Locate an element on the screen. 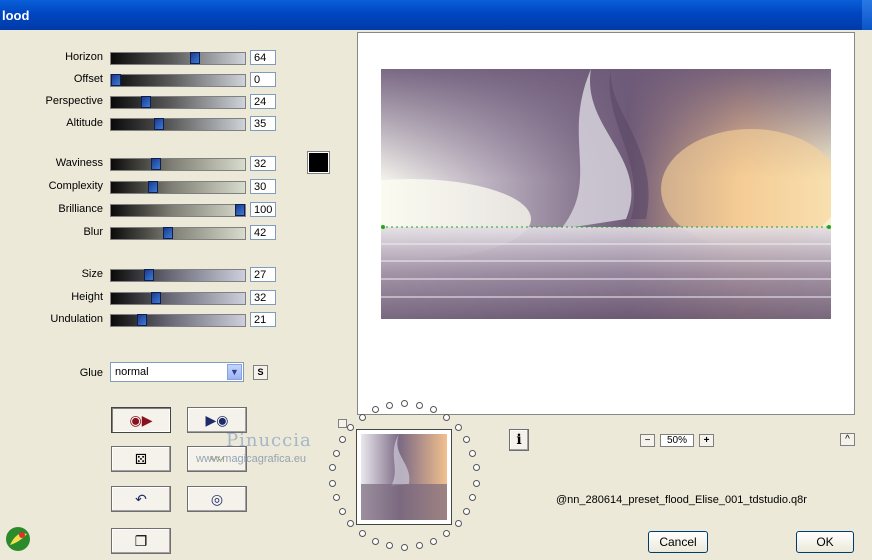 The height and width of the screenshot is (560, 872). info-icon: i is located at coordinates (519, 440).